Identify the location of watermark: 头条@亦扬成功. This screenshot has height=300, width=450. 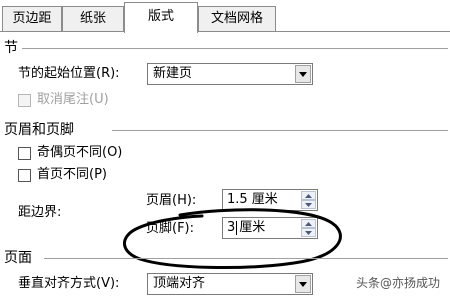
(397, 283).